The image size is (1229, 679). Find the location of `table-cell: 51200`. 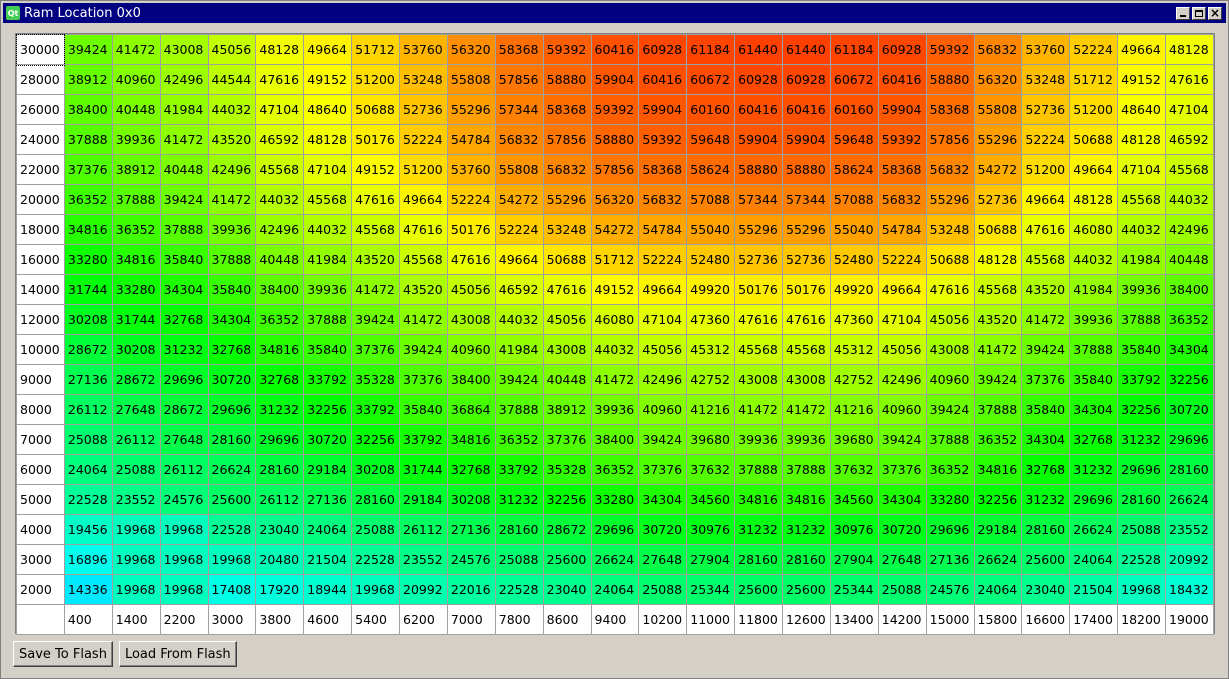

table-cell: 51200 is located at coordinates (1094, 109).